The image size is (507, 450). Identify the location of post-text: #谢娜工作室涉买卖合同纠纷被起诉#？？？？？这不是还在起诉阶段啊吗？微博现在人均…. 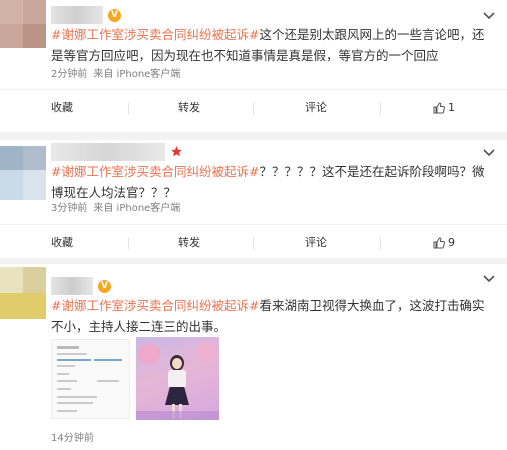
(271, 182).